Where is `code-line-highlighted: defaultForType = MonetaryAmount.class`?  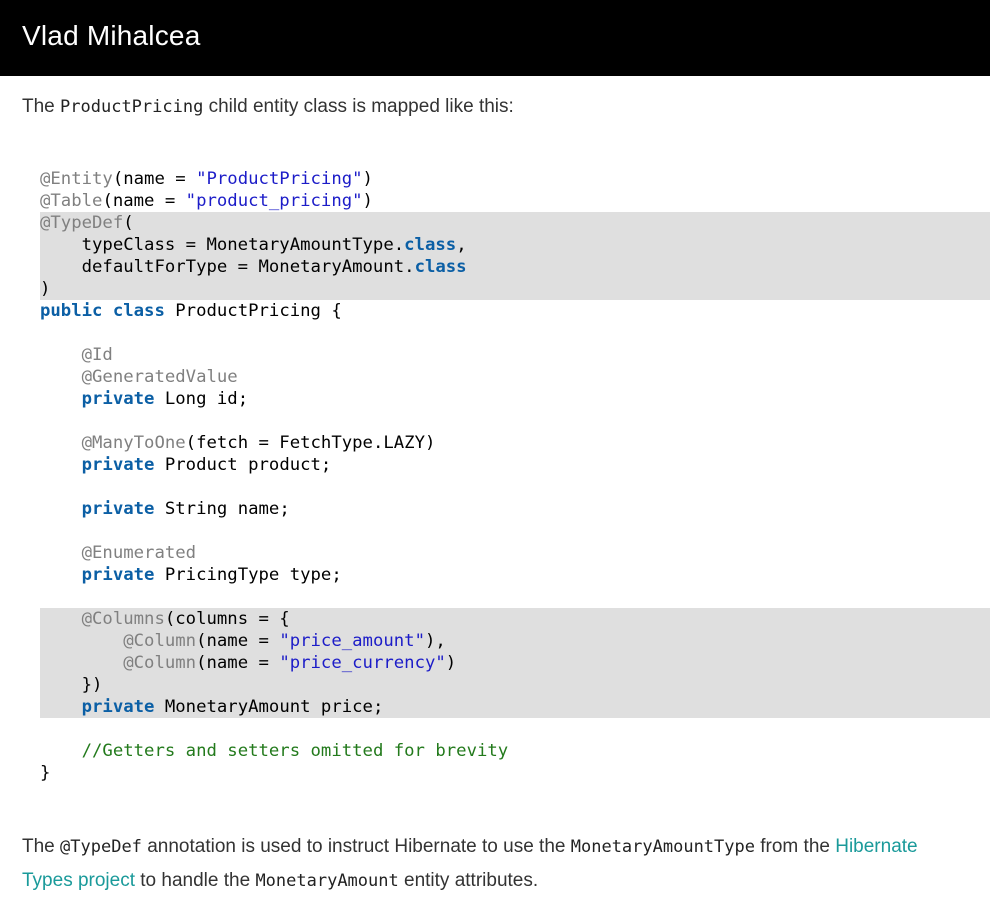
code-line-highlighted: defaultForType = MonetaryAmount.class is located at coordinates (515, 267).